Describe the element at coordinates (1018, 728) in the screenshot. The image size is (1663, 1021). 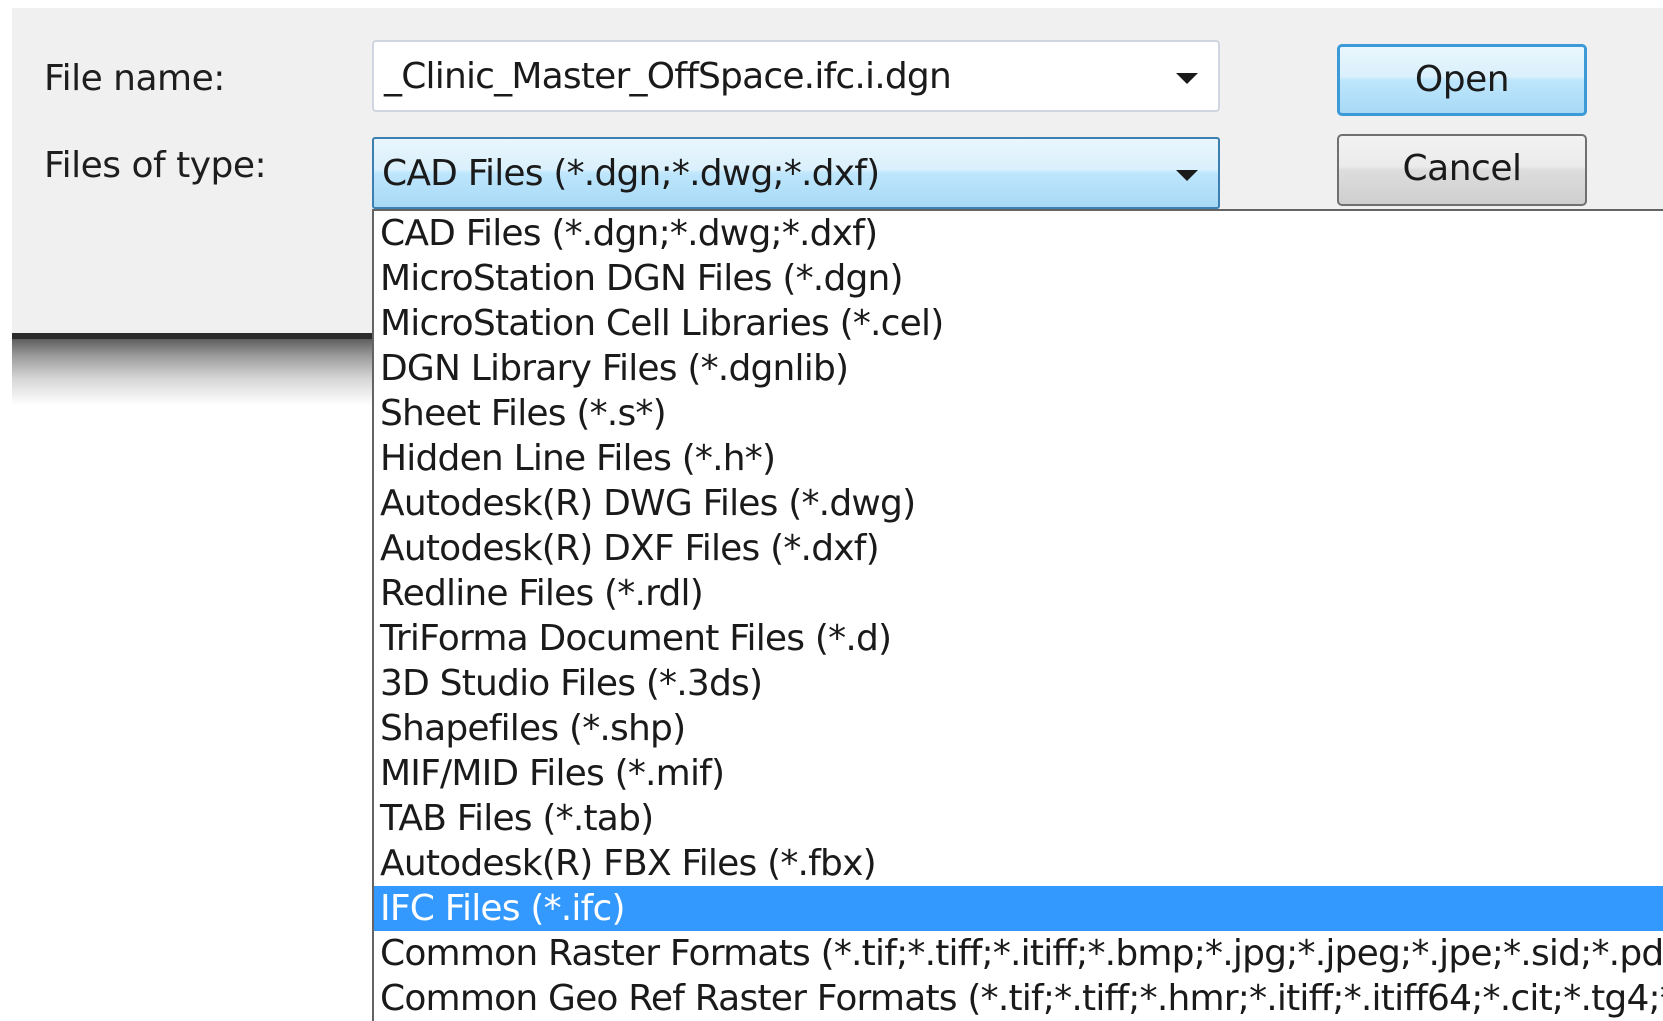
I see `dropdown-option: Shapefiles (*.shp)` at that location.